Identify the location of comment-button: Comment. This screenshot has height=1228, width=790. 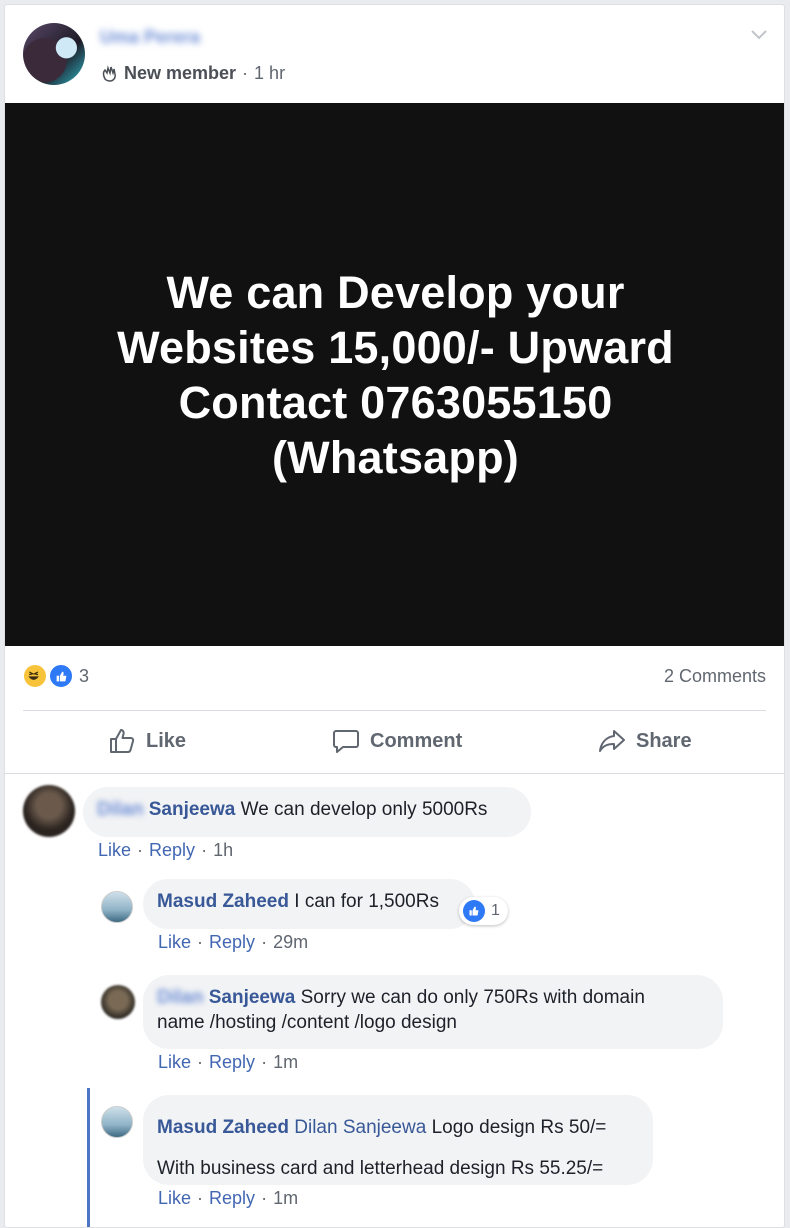
(397, 741).